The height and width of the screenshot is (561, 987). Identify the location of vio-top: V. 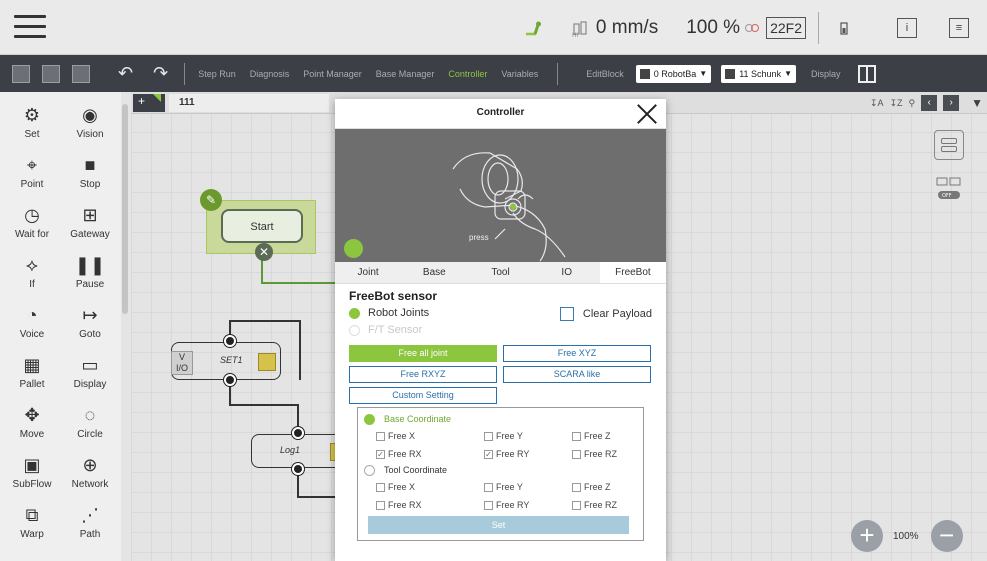
(181, 357).